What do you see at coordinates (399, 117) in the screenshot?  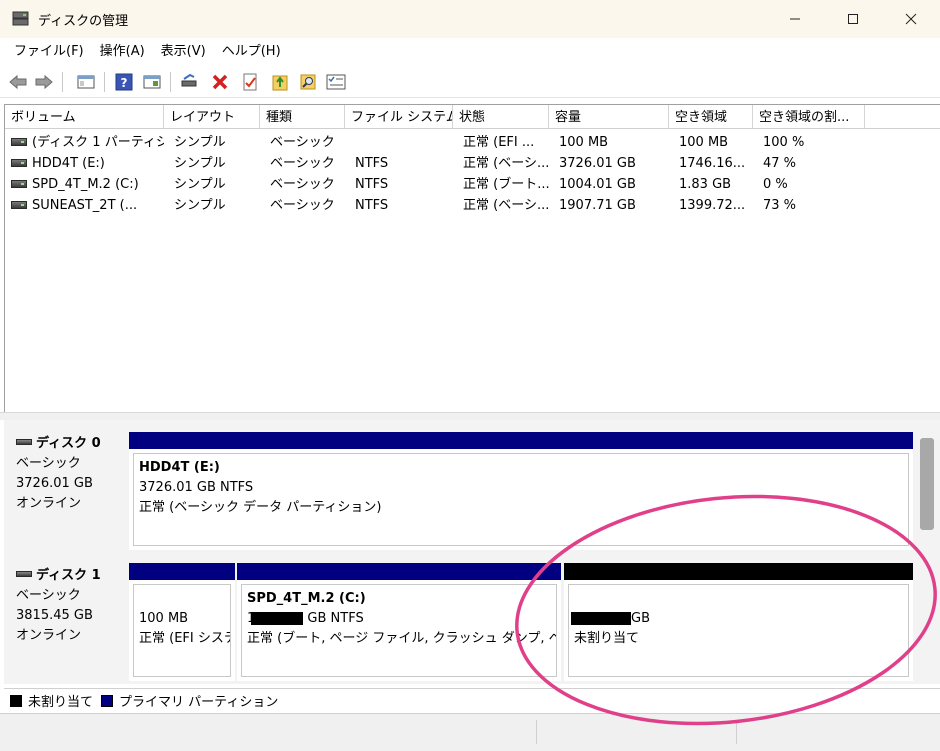 I see `column-header-filesystem: ファイル システム` at bounding box center [399, 117].